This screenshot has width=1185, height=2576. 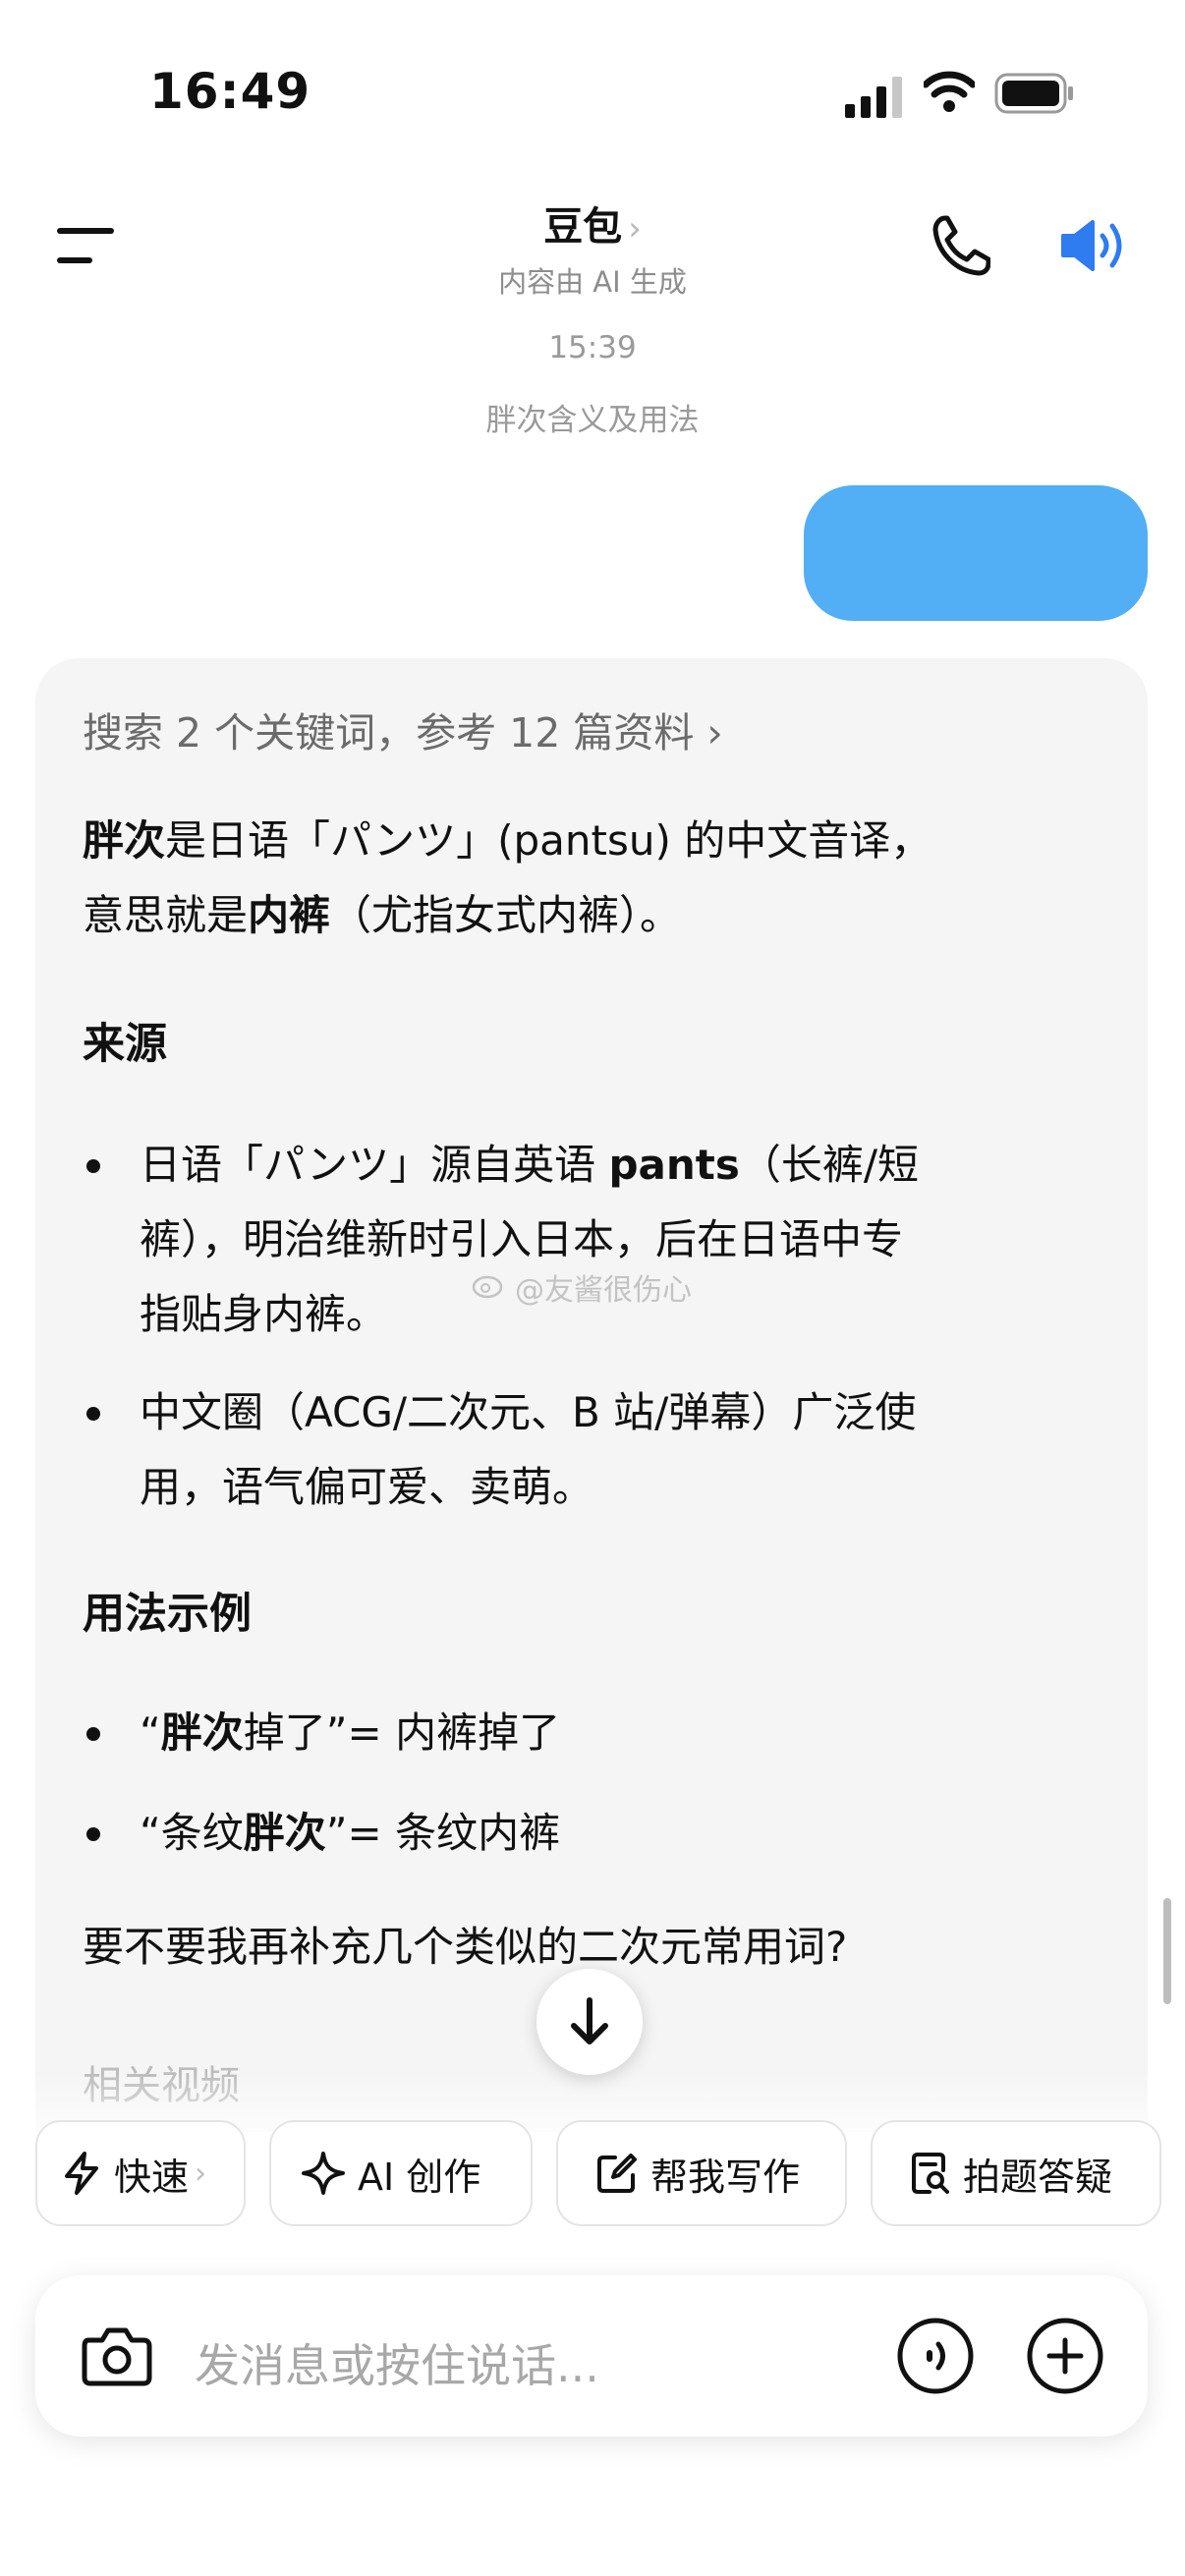 What do you see at coordinates (726, 2177) in the screenshot?
I see `chip-label: 帮我写作` at bounding box center [726, 2177].